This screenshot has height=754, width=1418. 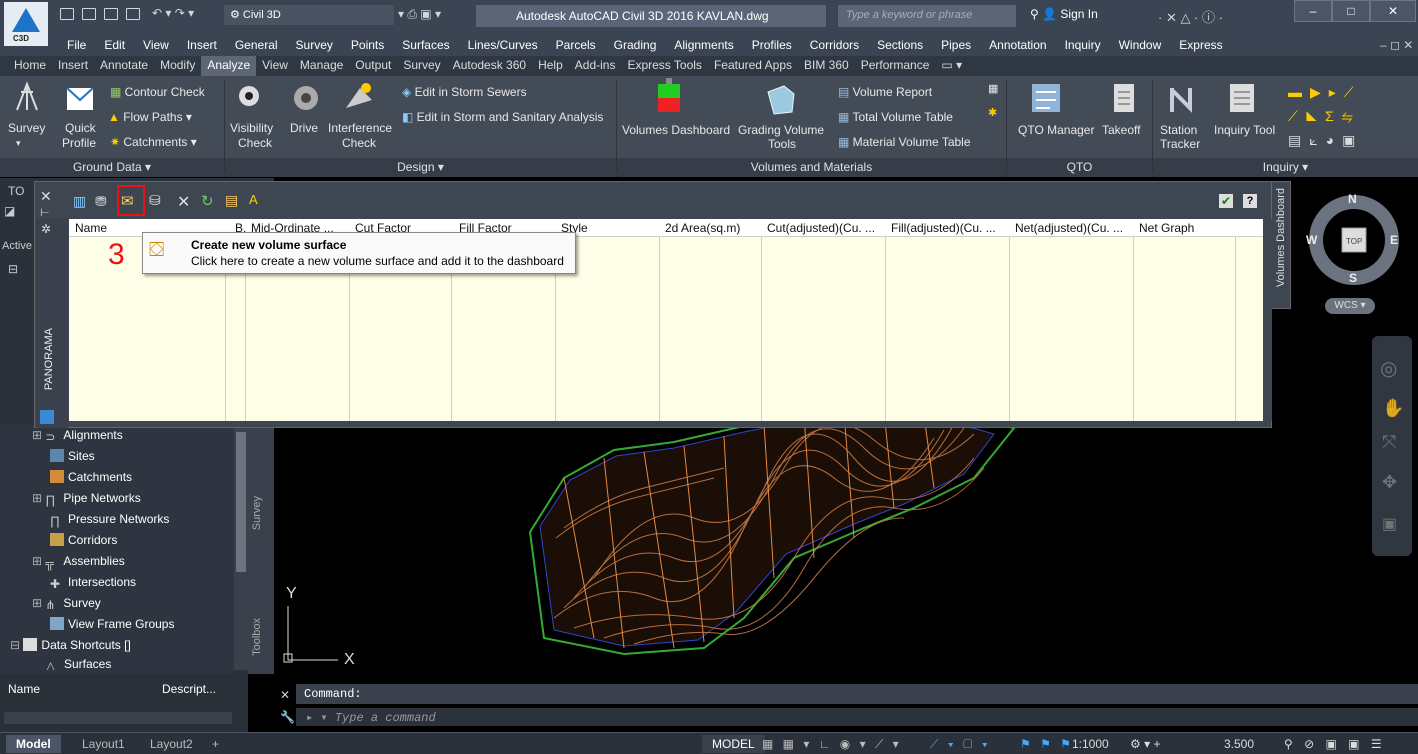 What do you see at coordinates (956, 46) in the screenshot?
I see `menu-pipes: Pipes` at bounding box center [956, 46].